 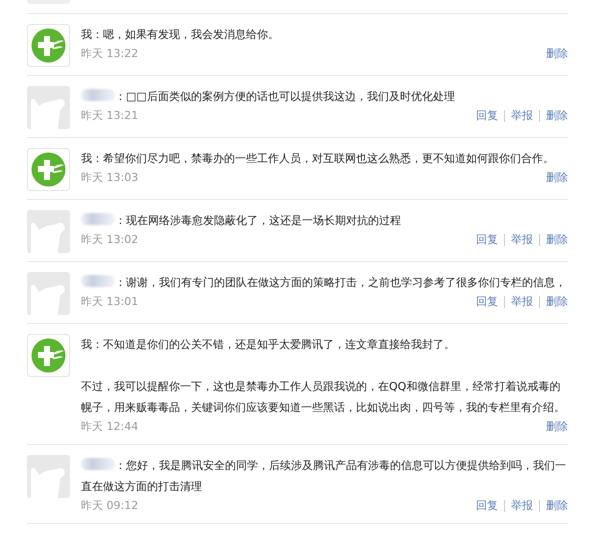 I want to click on message-text: ：□□后面类似的案例方便的话也可以提供我这边，我们及时优化处理, so click(x=324, y=96).